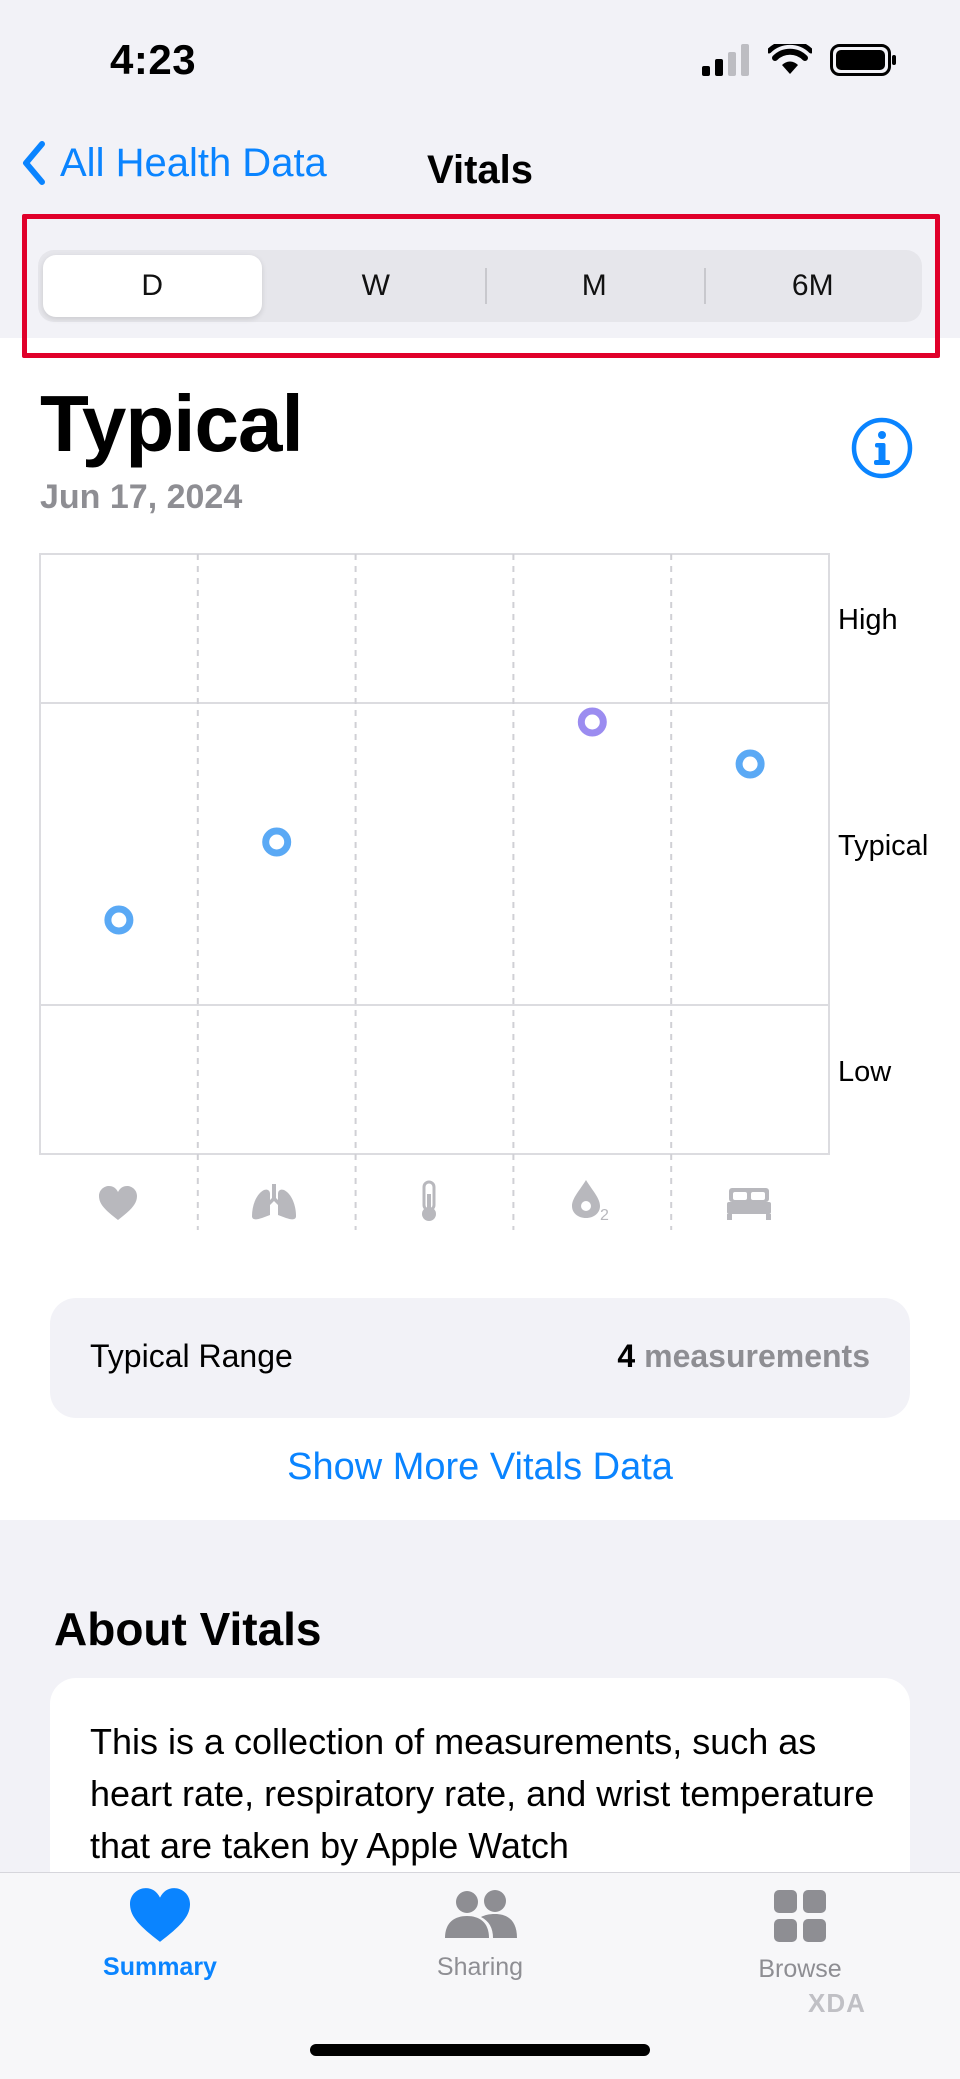 Image resolution: width=960 pixels, height=2079 pixels. What do you see at coordinates (865, 1072) in the screenshot?
I see `y-label-low: Low` at bounding box center [865, 1072].